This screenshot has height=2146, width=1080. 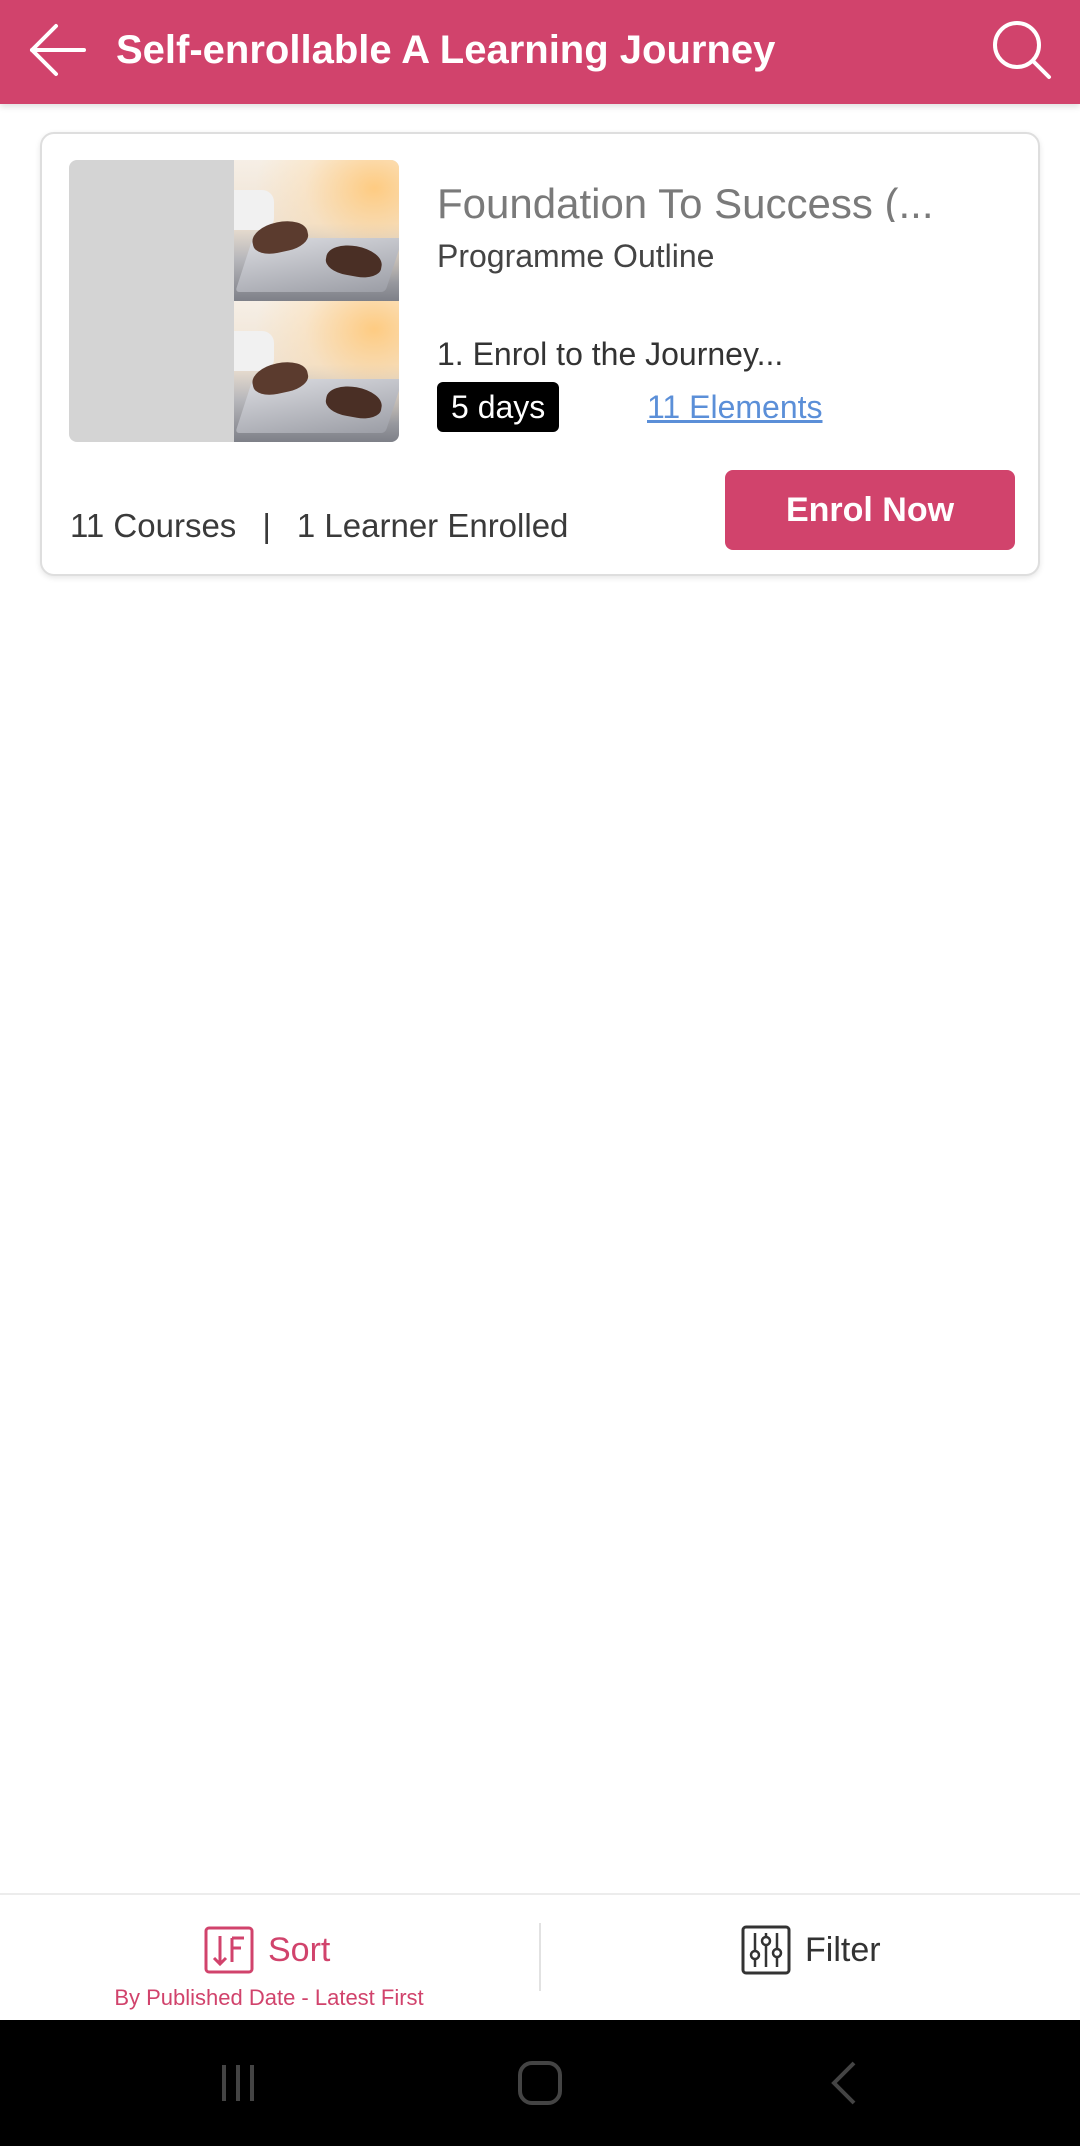 What do you see at coordinates (446, 50) in the screenshot?
I see `page-title: Self-enrollable A Learning Journey` at bounding box center [446, 50].